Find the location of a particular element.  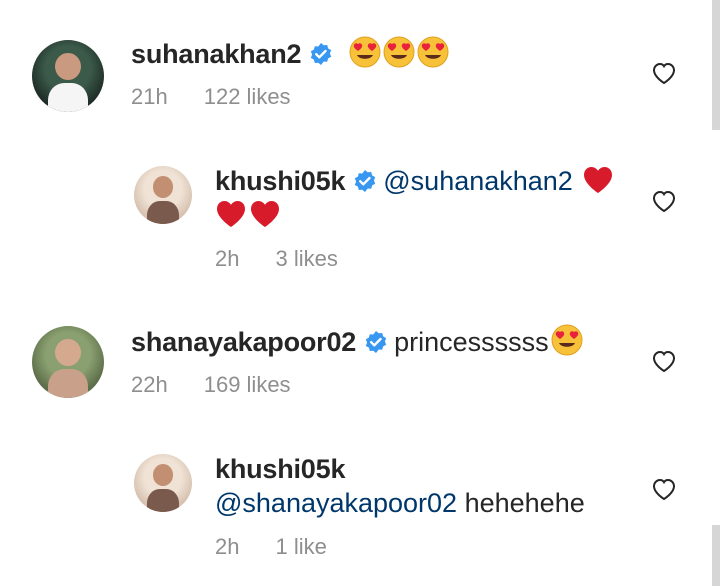

comment-meta: 2h 1 like is located at coordinates (271, 547).